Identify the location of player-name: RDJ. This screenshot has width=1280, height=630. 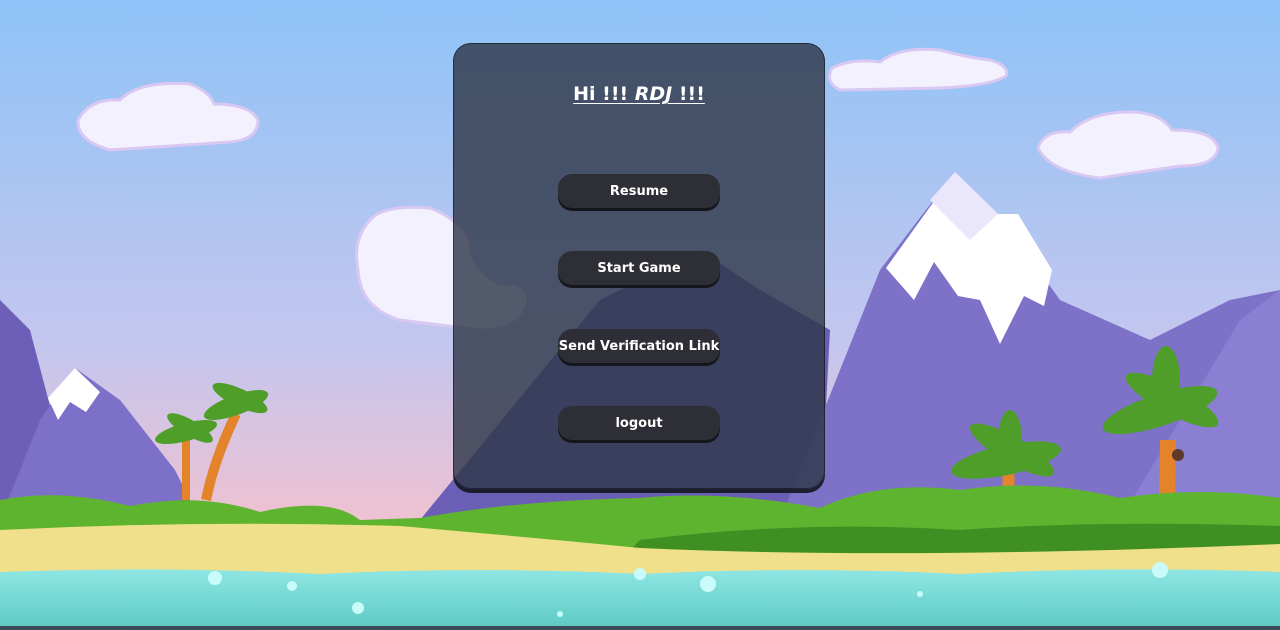
(653, 94).